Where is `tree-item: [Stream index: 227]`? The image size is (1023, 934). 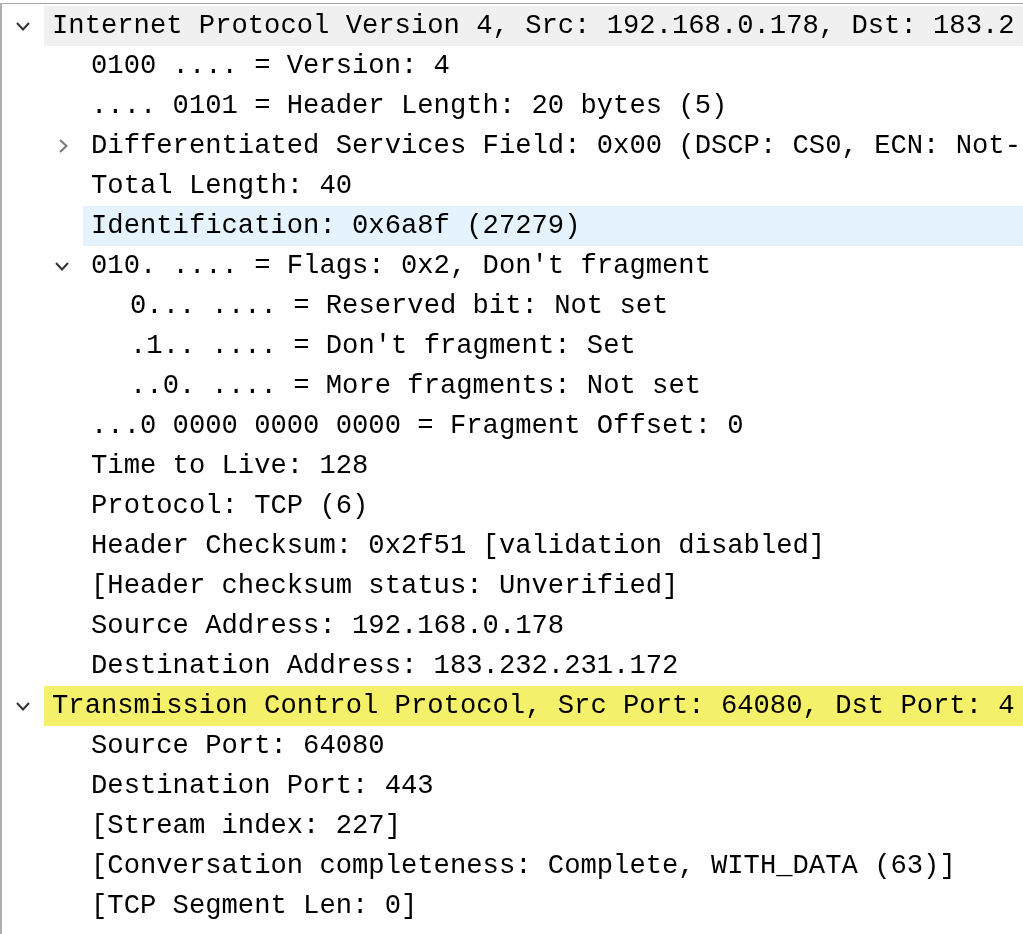
tree-item: [Stream index: 227] is located at coordinates (243, 826).